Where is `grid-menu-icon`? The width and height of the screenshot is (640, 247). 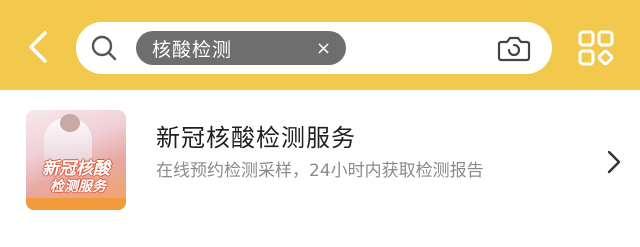
grid-menu-icon is located at coordinates (596, 48).